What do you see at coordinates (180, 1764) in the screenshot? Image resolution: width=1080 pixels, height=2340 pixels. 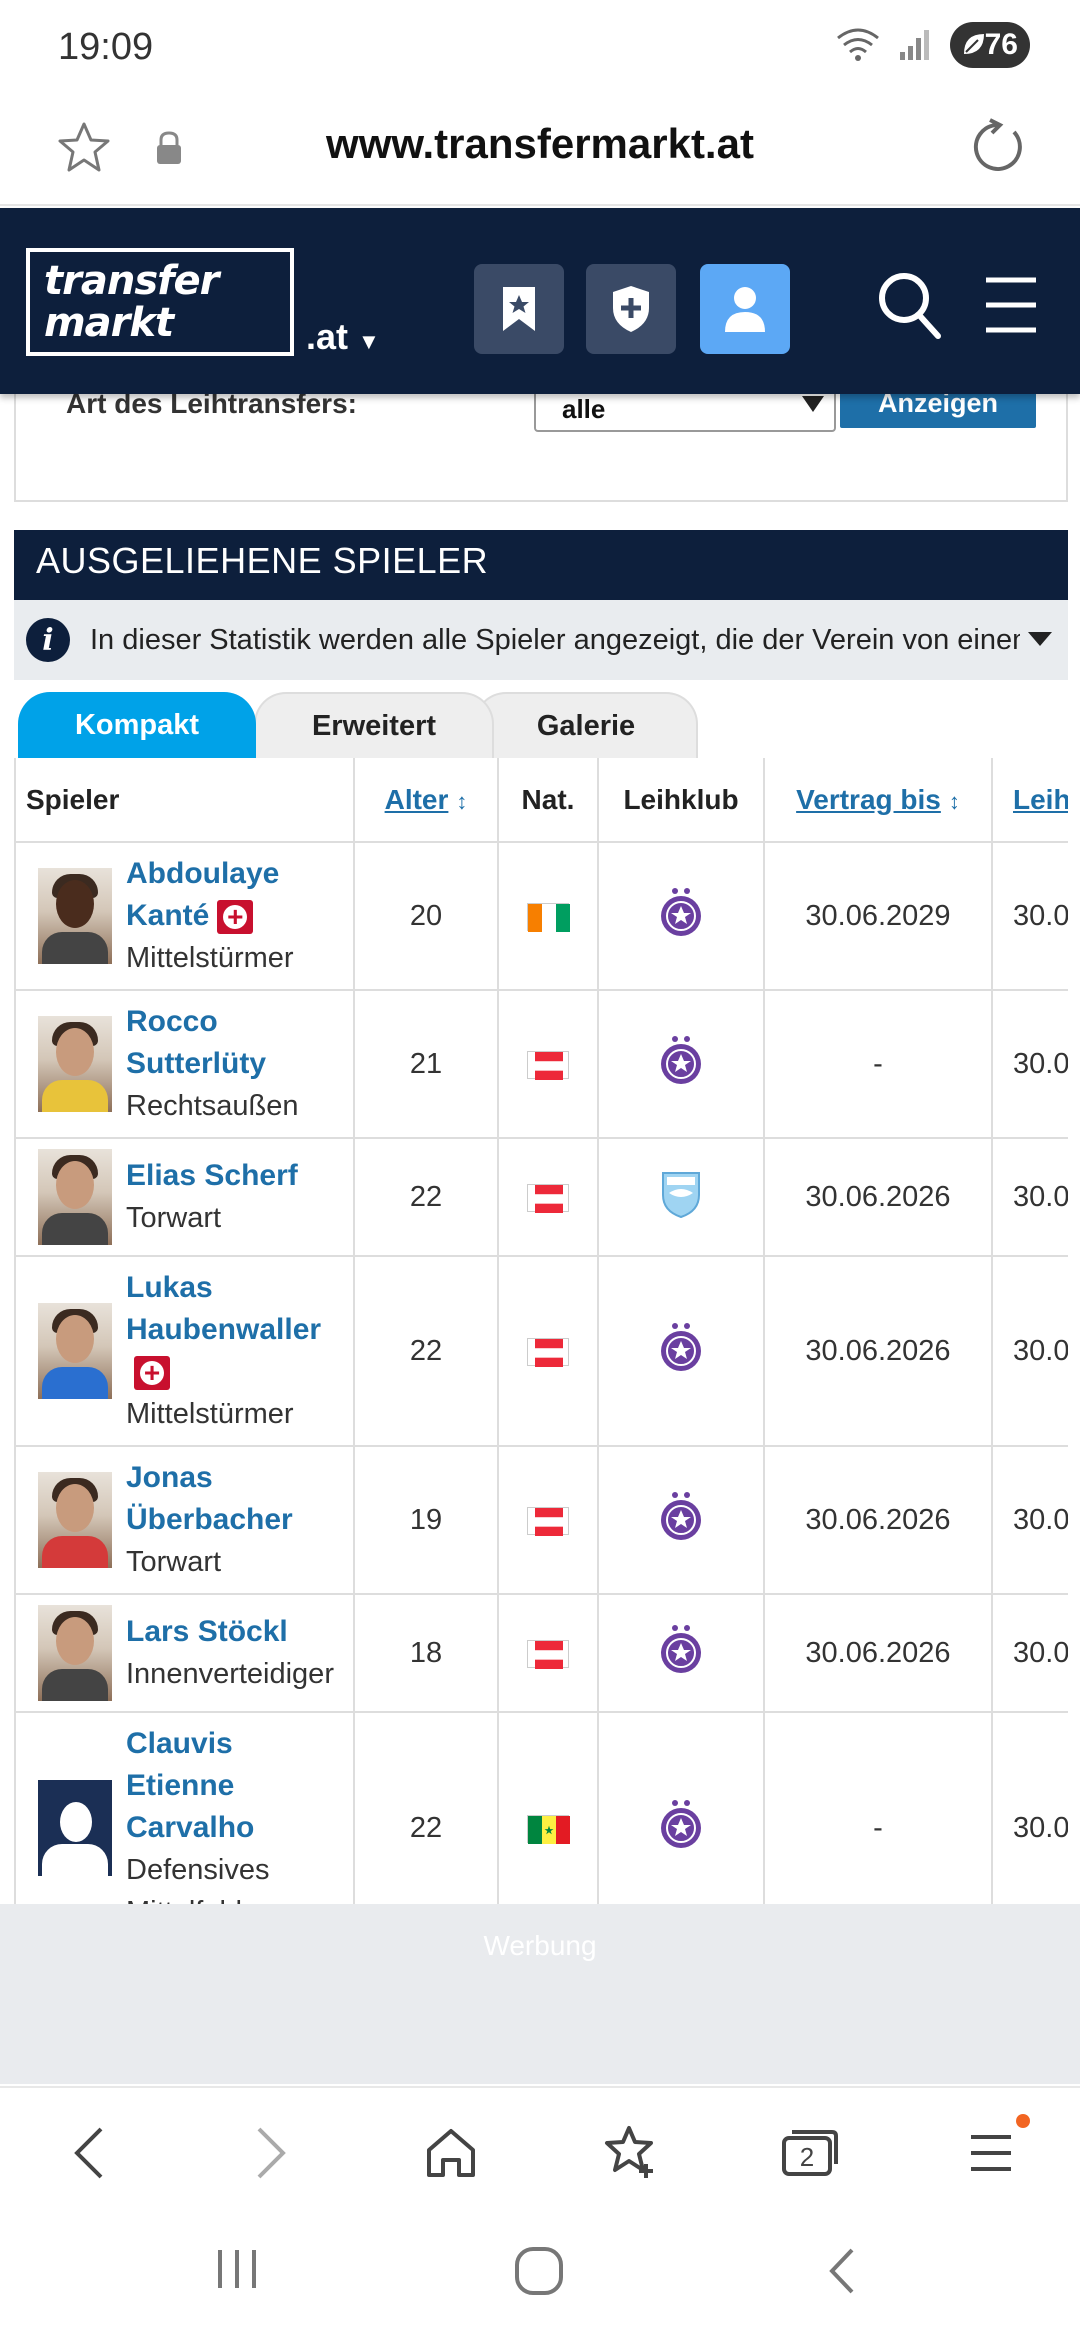 I see `player-name-line1: Clauvis Etienne` at bounding box center [180, 1764].